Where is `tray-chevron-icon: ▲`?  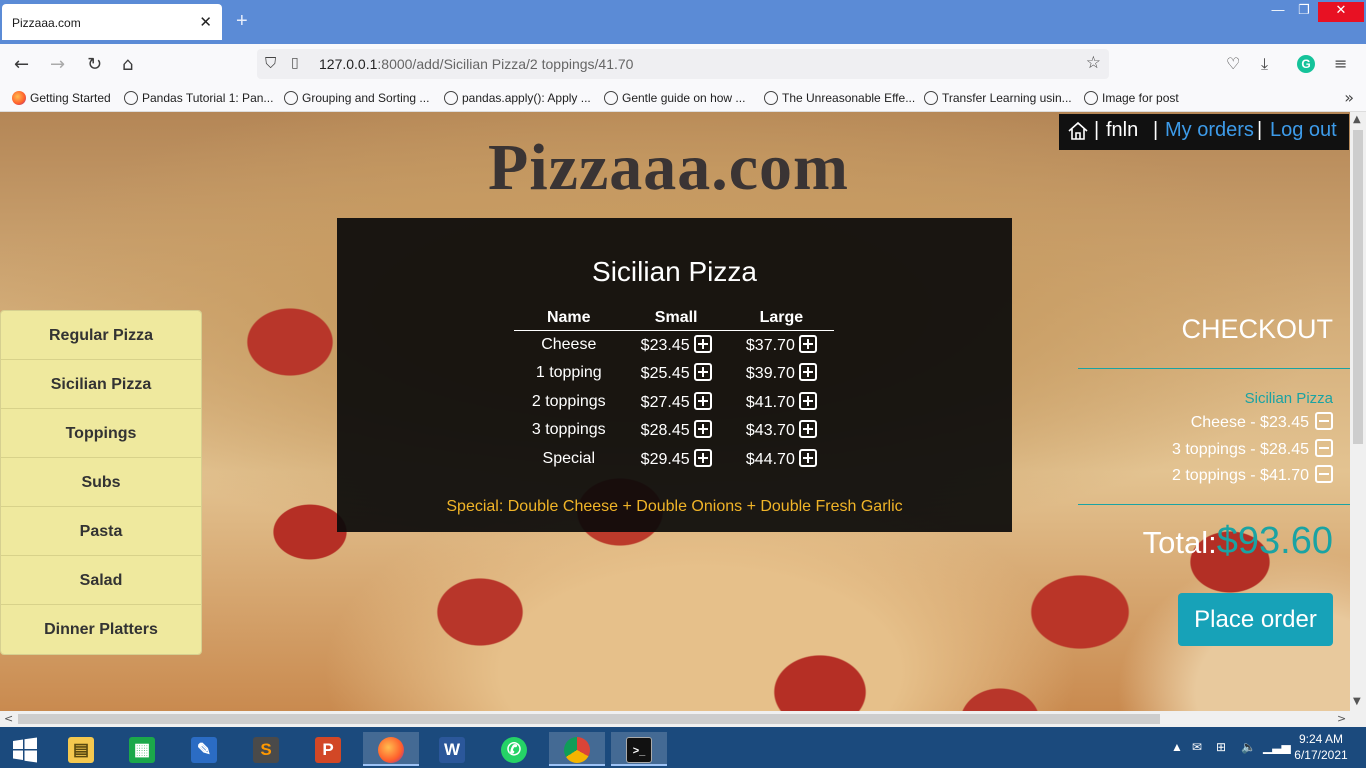
tray-chevron-icon: ▲ is located at coordinates (1177, 747).